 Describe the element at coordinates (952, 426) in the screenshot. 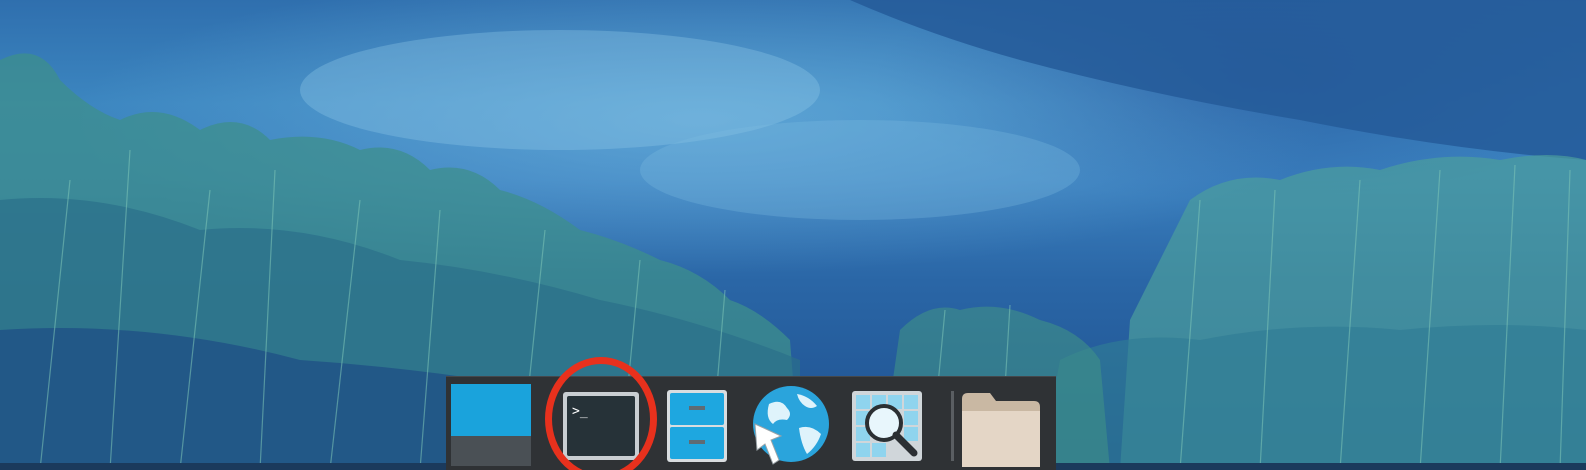

I see `dock-separator` at that location.